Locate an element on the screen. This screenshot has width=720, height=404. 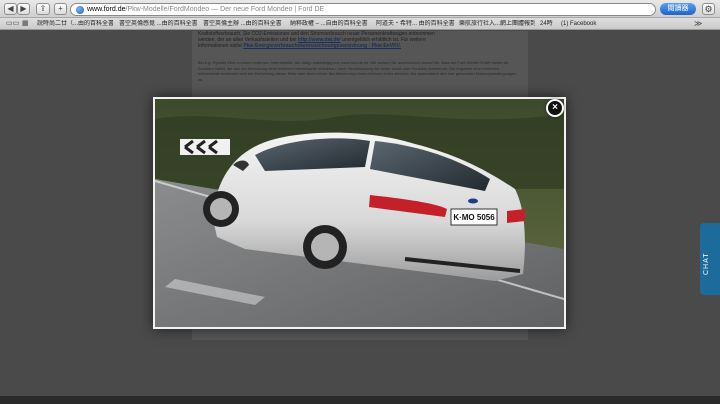
bookmark-item: 納粹政權 – ...自由的百科全書 is located at coordinates (330, 24).